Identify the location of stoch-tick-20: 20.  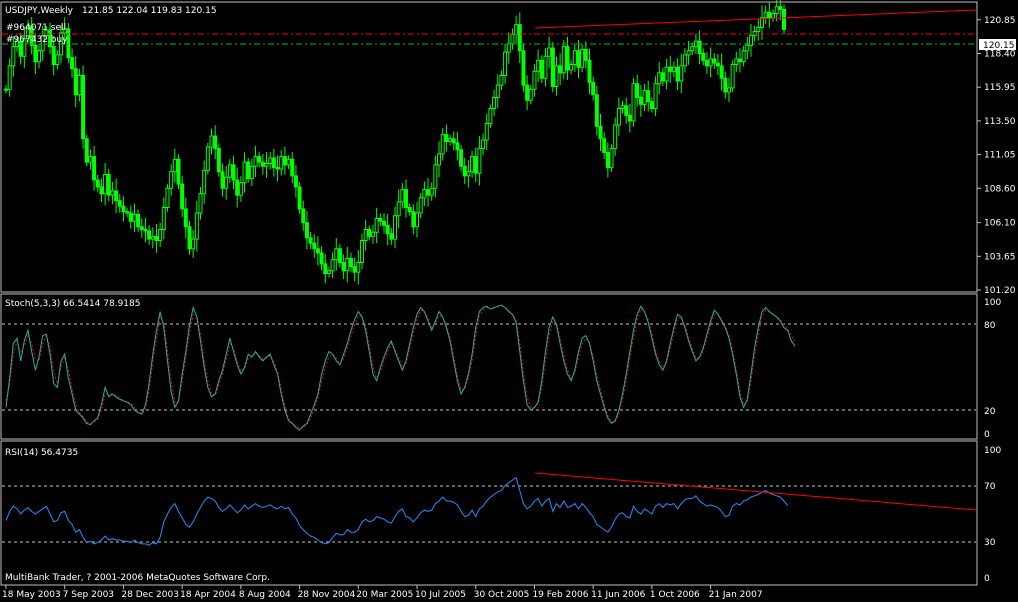
(990, 412).